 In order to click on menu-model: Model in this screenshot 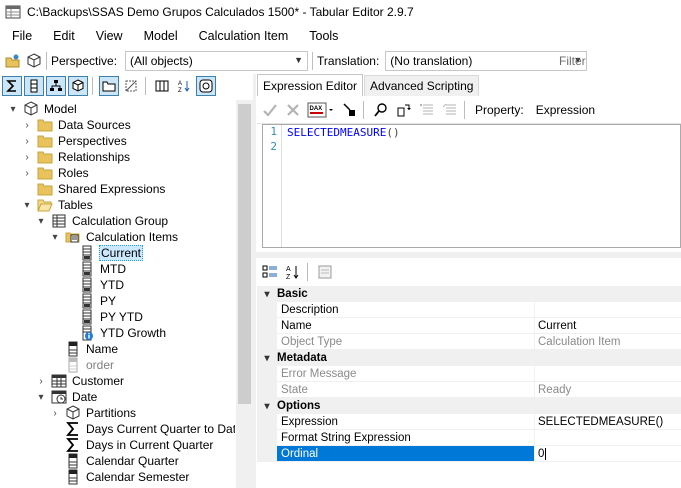, I will do `click(159, 36)`.